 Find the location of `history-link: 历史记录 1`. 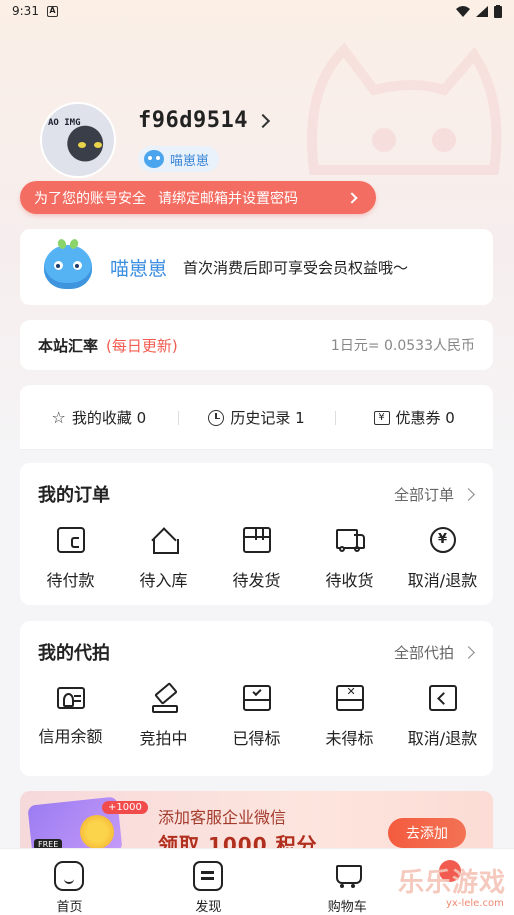

history-link: 历史记录 1 is located at coordinates (256, 417).